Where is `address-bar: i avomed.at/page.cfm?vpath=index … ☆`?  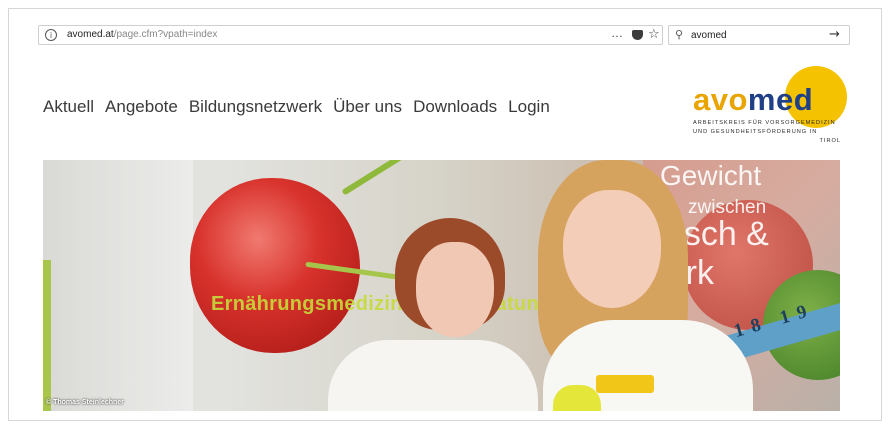
address-bar: i avomed.at/page.cfm?vpath=index … ☆ is located at coordinates (350, 35).